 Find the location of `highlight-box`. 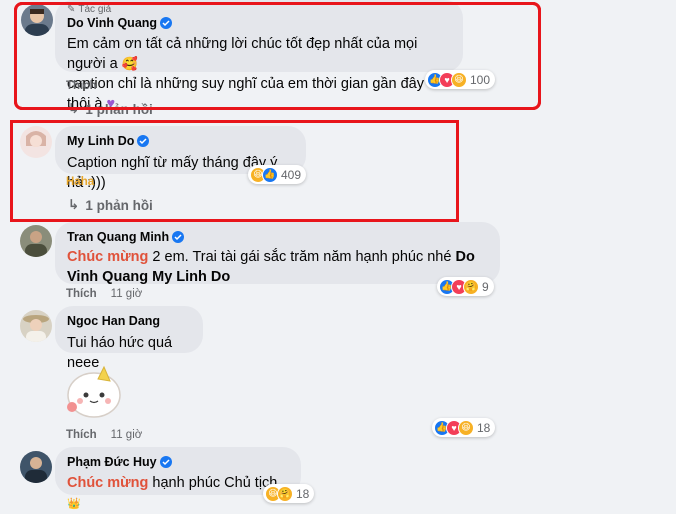

highlight-box is located at coordinates (234, 171).